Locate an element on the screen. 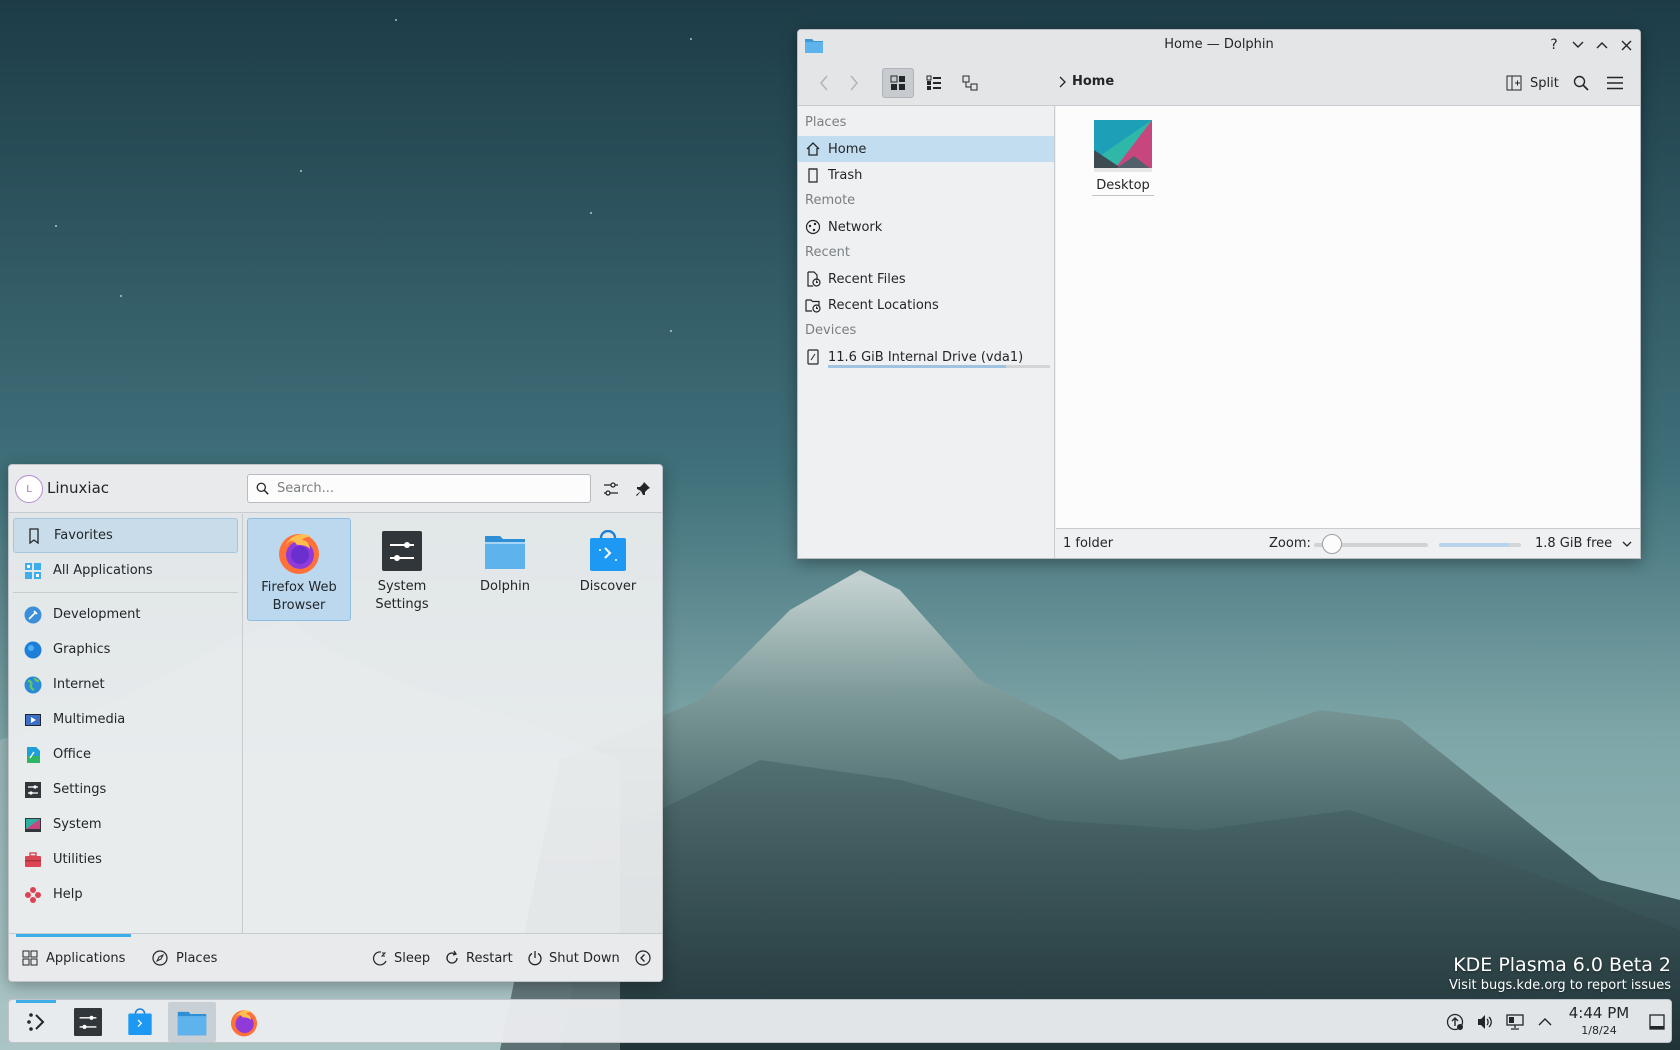 This screenshot has width=1680, height=1050. tray-volume is located at coordinates (1485, 1022).